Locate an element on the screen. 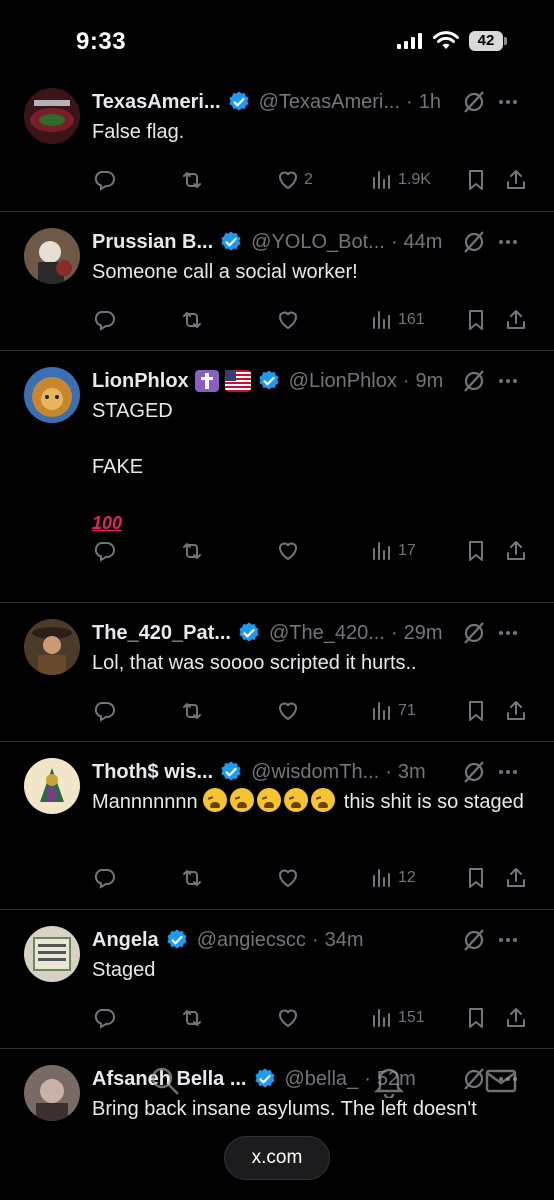 This screenshot has height=1200, width=554. views-button: 161 is located at coordinates (397, 320).